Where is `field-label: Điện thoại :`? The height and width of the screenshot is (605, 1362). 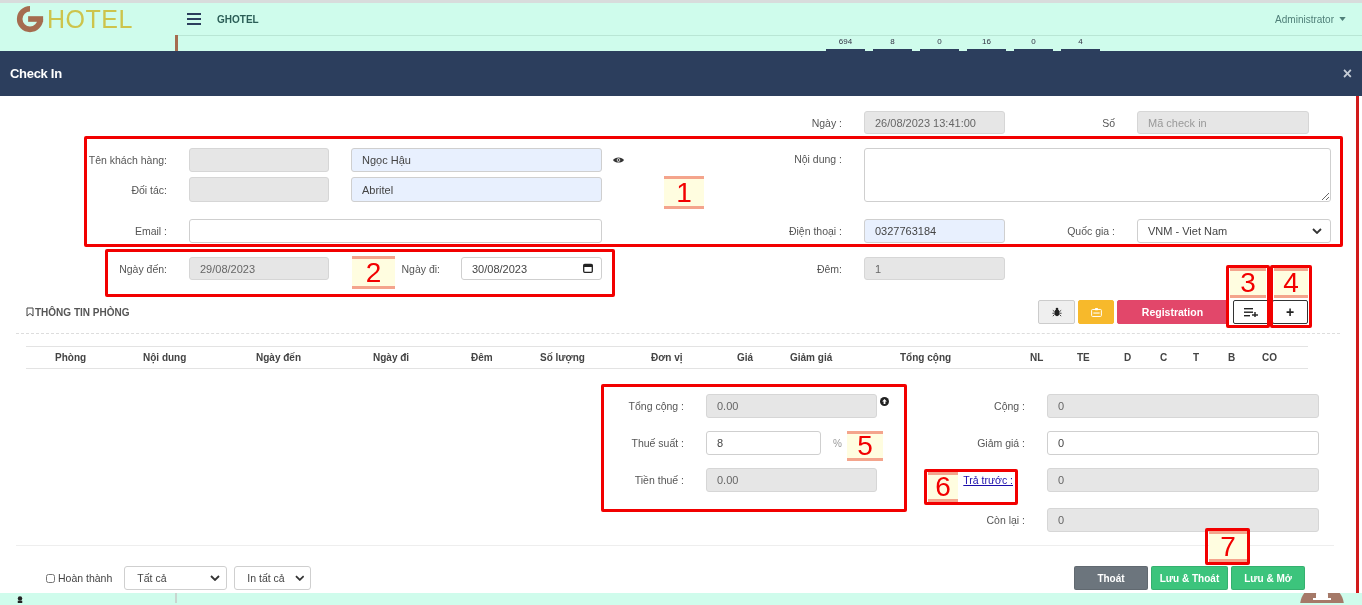
field-label: Điện thoại : is located at coordinates (815, 231).